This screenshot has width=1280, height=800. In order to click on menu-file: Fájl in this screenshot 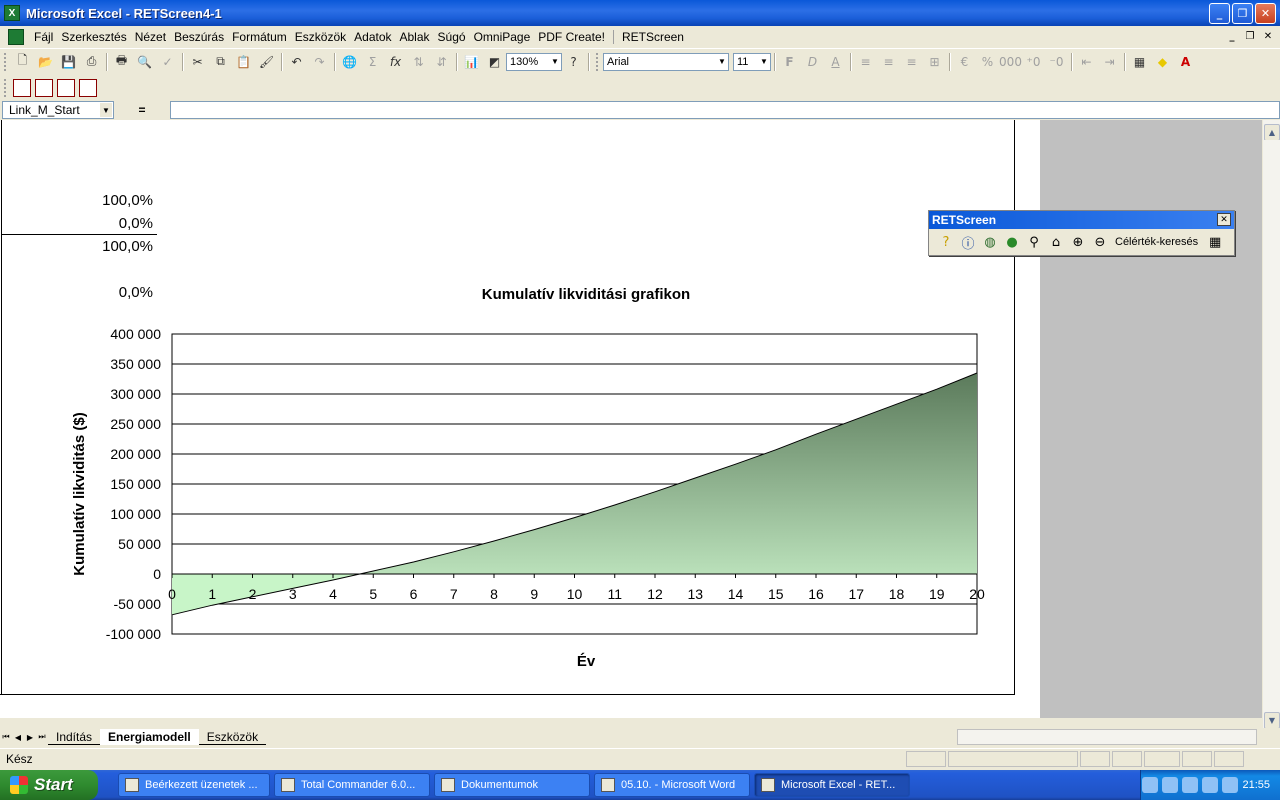, I will do `click(43, 37)`.